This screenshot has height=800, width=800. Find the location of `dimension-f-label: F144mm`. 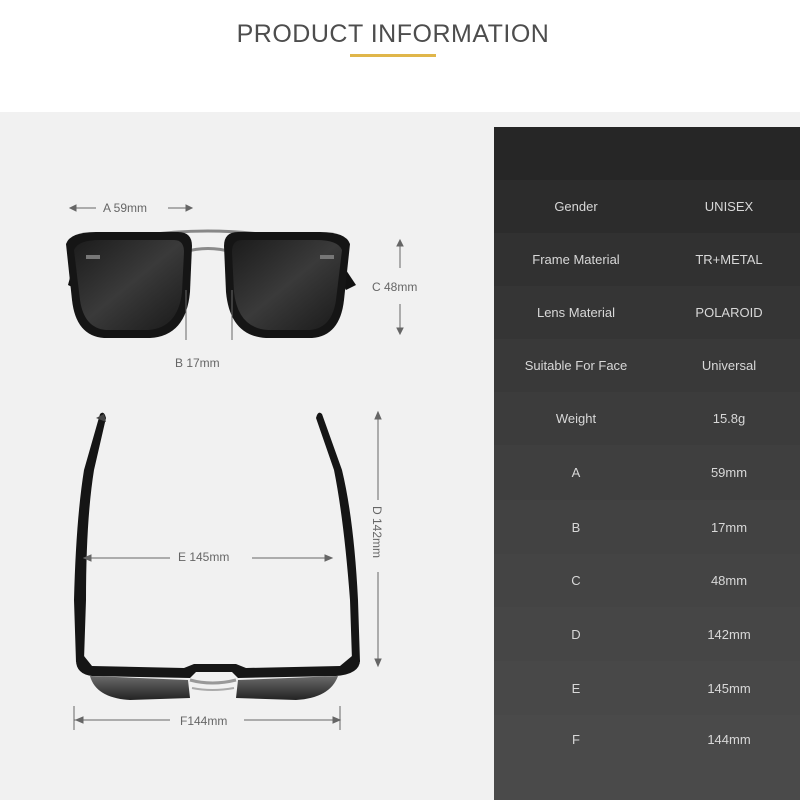

dimension-f-label: F144mm is located at coordinates (204, 721).